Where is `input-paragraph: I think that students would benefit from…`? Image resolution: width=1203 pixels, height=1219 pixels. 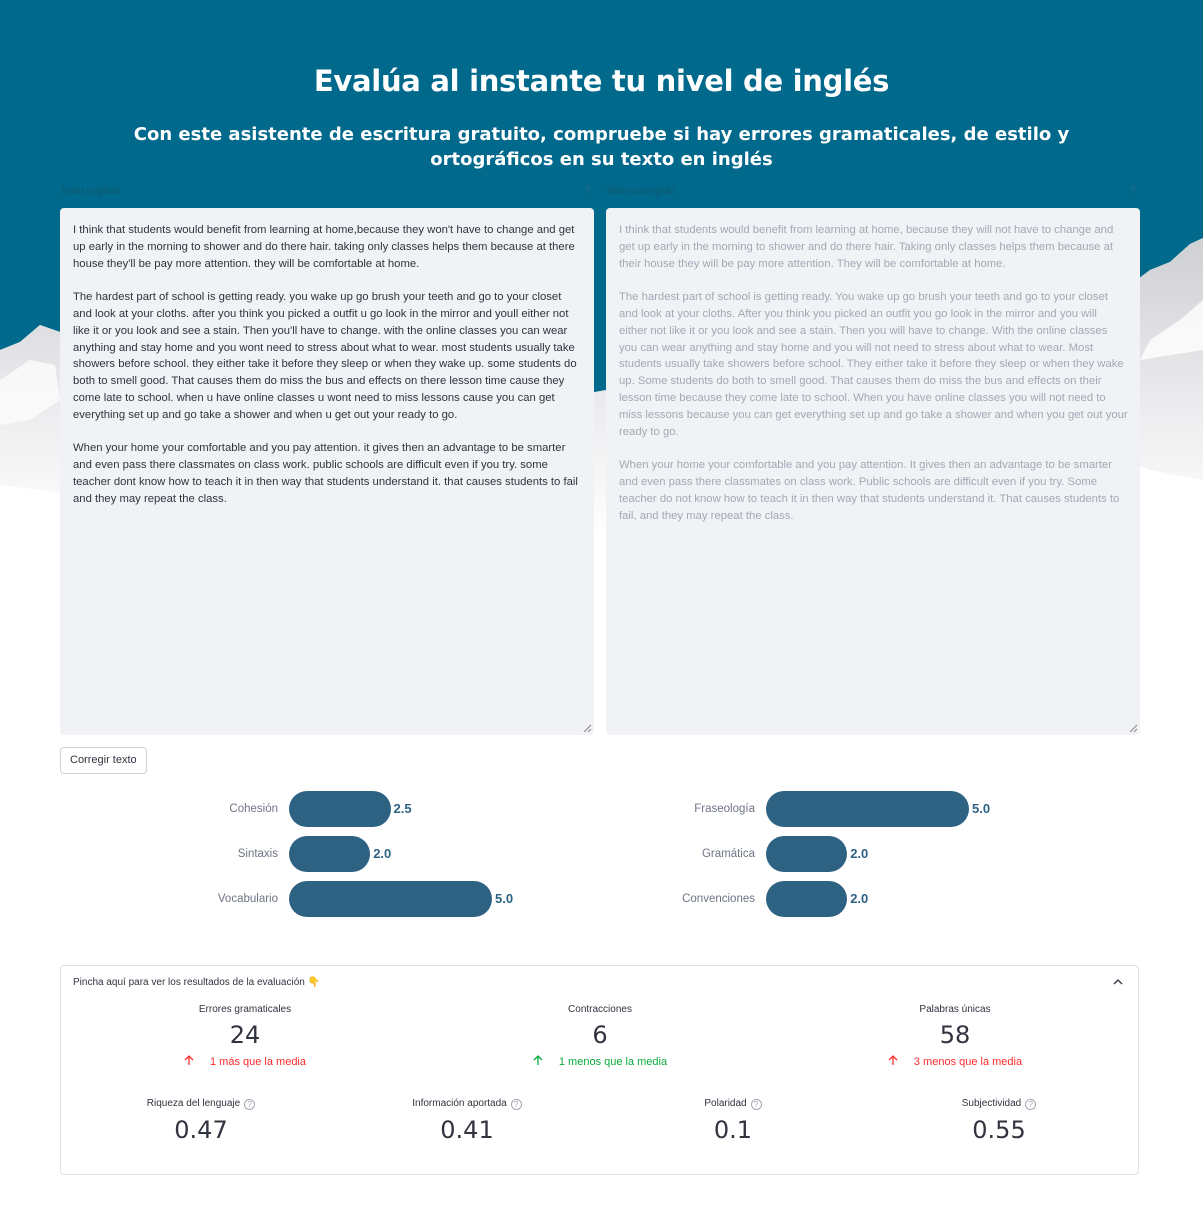
input-paragraph: I think that students would benefit from… is located at coordinates (325, 247).